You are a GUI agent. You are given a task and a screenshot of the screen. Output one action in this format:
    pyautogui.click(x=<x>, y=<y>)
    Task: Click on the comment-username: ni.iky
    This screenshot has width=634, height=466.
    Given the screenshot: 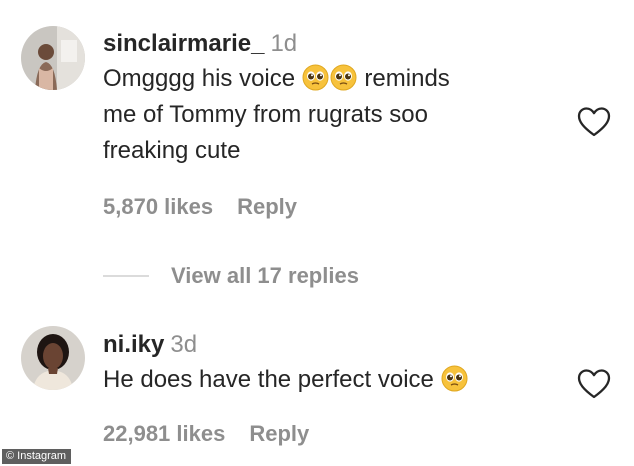 What is the action you would take?
    pyautogui.click(x=133, y=344)
    